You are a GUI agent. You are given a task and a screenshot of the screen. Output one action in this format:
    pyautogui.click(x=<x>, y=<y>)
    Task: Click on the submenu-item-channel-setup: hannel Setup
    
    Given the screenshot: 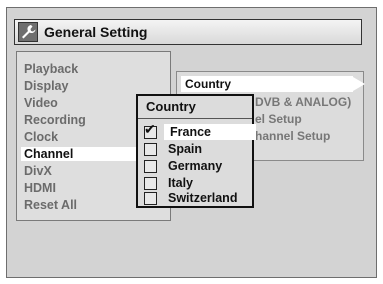 What is the action you would take?
    pyautogui.click(x=292, y=136)
    